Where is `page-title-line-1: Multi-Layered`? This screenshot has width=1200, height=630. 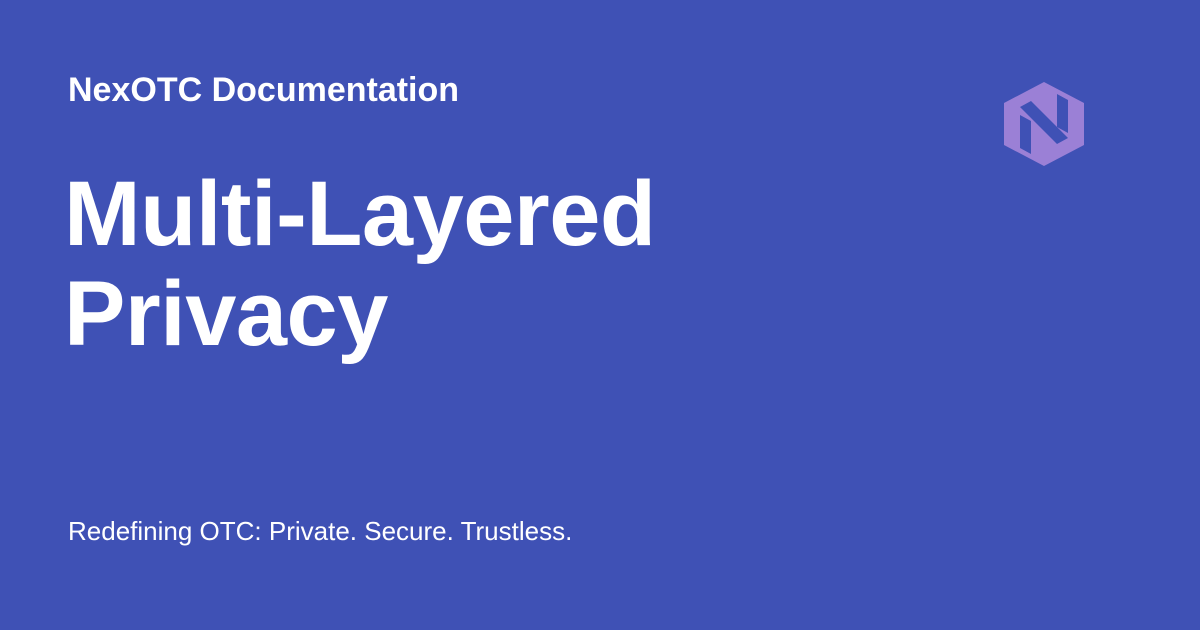 page-title-line-1: Multi-Layered is located at coordinates (360, 214).